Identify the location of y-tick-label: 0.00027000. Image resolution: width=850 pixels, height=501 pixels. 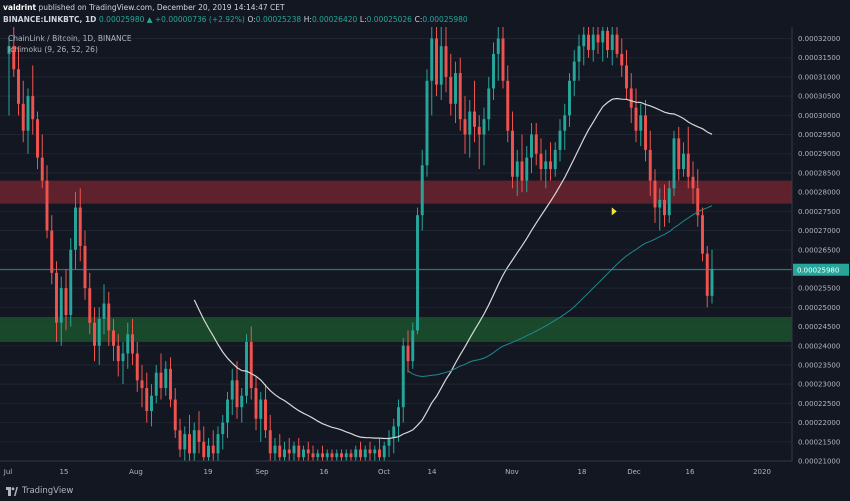
(819, 231).